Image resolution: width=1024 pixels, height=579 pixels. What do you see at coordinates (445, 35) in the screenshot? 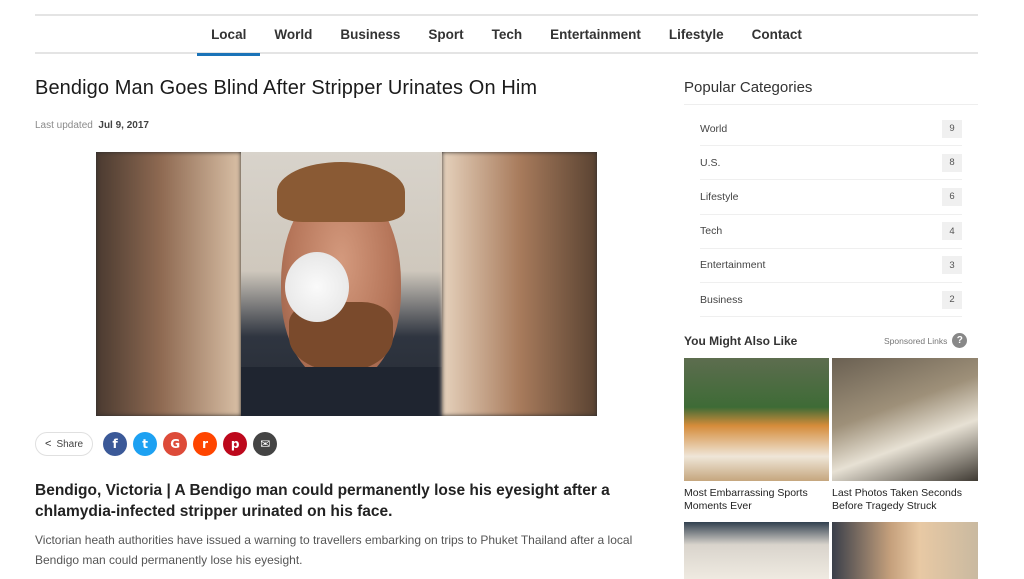
I see `nav-item-sport: Sport` at bounding box center [445, 35].